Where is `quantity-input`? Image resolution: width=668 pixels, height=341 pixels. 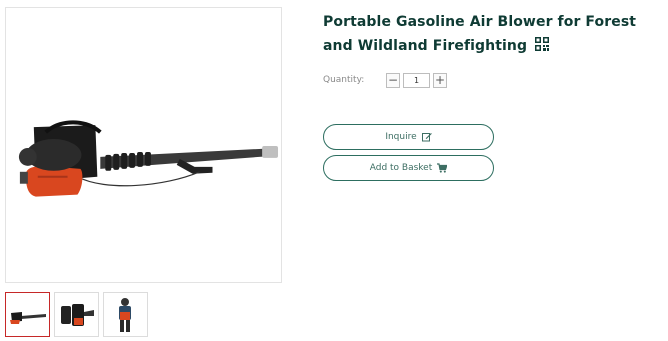
quantity-input is located at coordinates (416, 80).